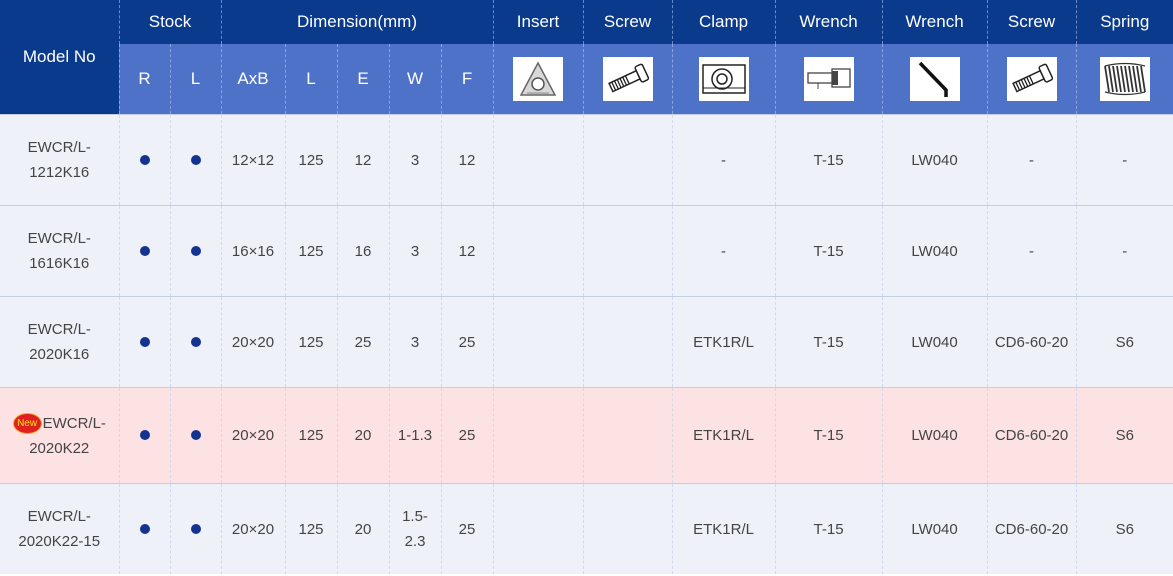  I want to click on w-line1: 1.5-, so click(415, 516).